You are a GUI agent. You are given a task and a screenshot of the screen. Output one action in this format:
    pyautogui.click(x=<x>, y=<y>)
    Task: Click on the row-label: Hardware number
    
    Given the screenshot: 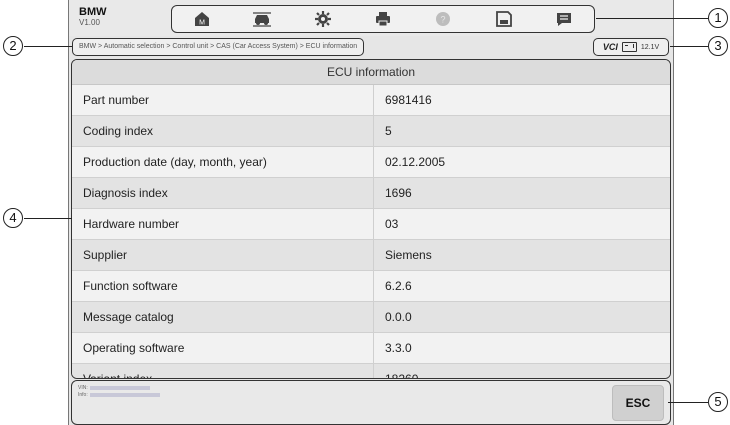 What is the action you would take?
    pyautogui.click(x=223, y=224)
    